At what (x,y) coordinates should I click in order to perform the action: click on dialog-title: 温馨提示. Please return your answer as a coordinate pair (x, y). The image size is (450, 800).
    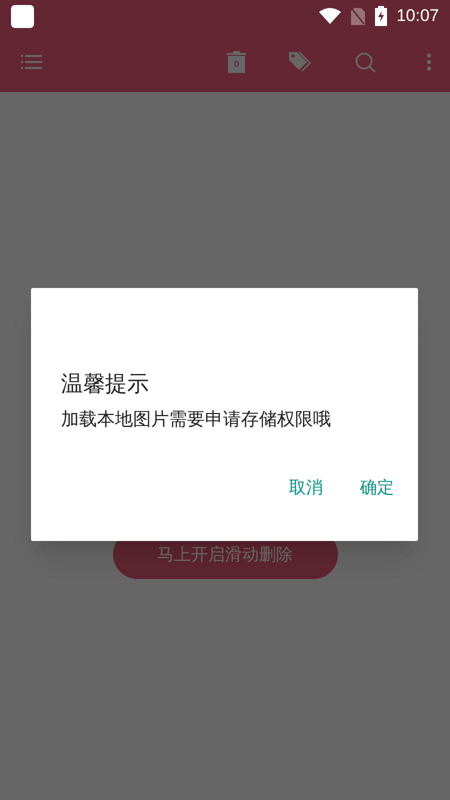
    Looking at the image, I should click on (105, 384).